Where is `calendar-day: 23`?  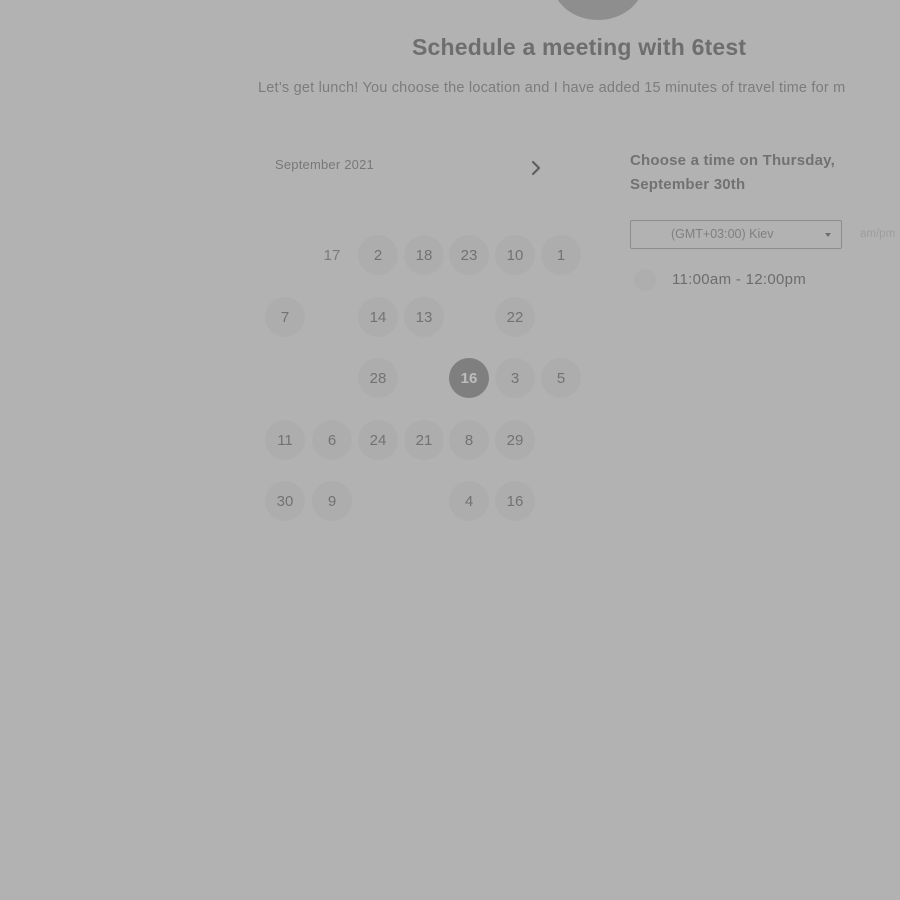 calendar-day: 23 is located at coordinates (469, 255).